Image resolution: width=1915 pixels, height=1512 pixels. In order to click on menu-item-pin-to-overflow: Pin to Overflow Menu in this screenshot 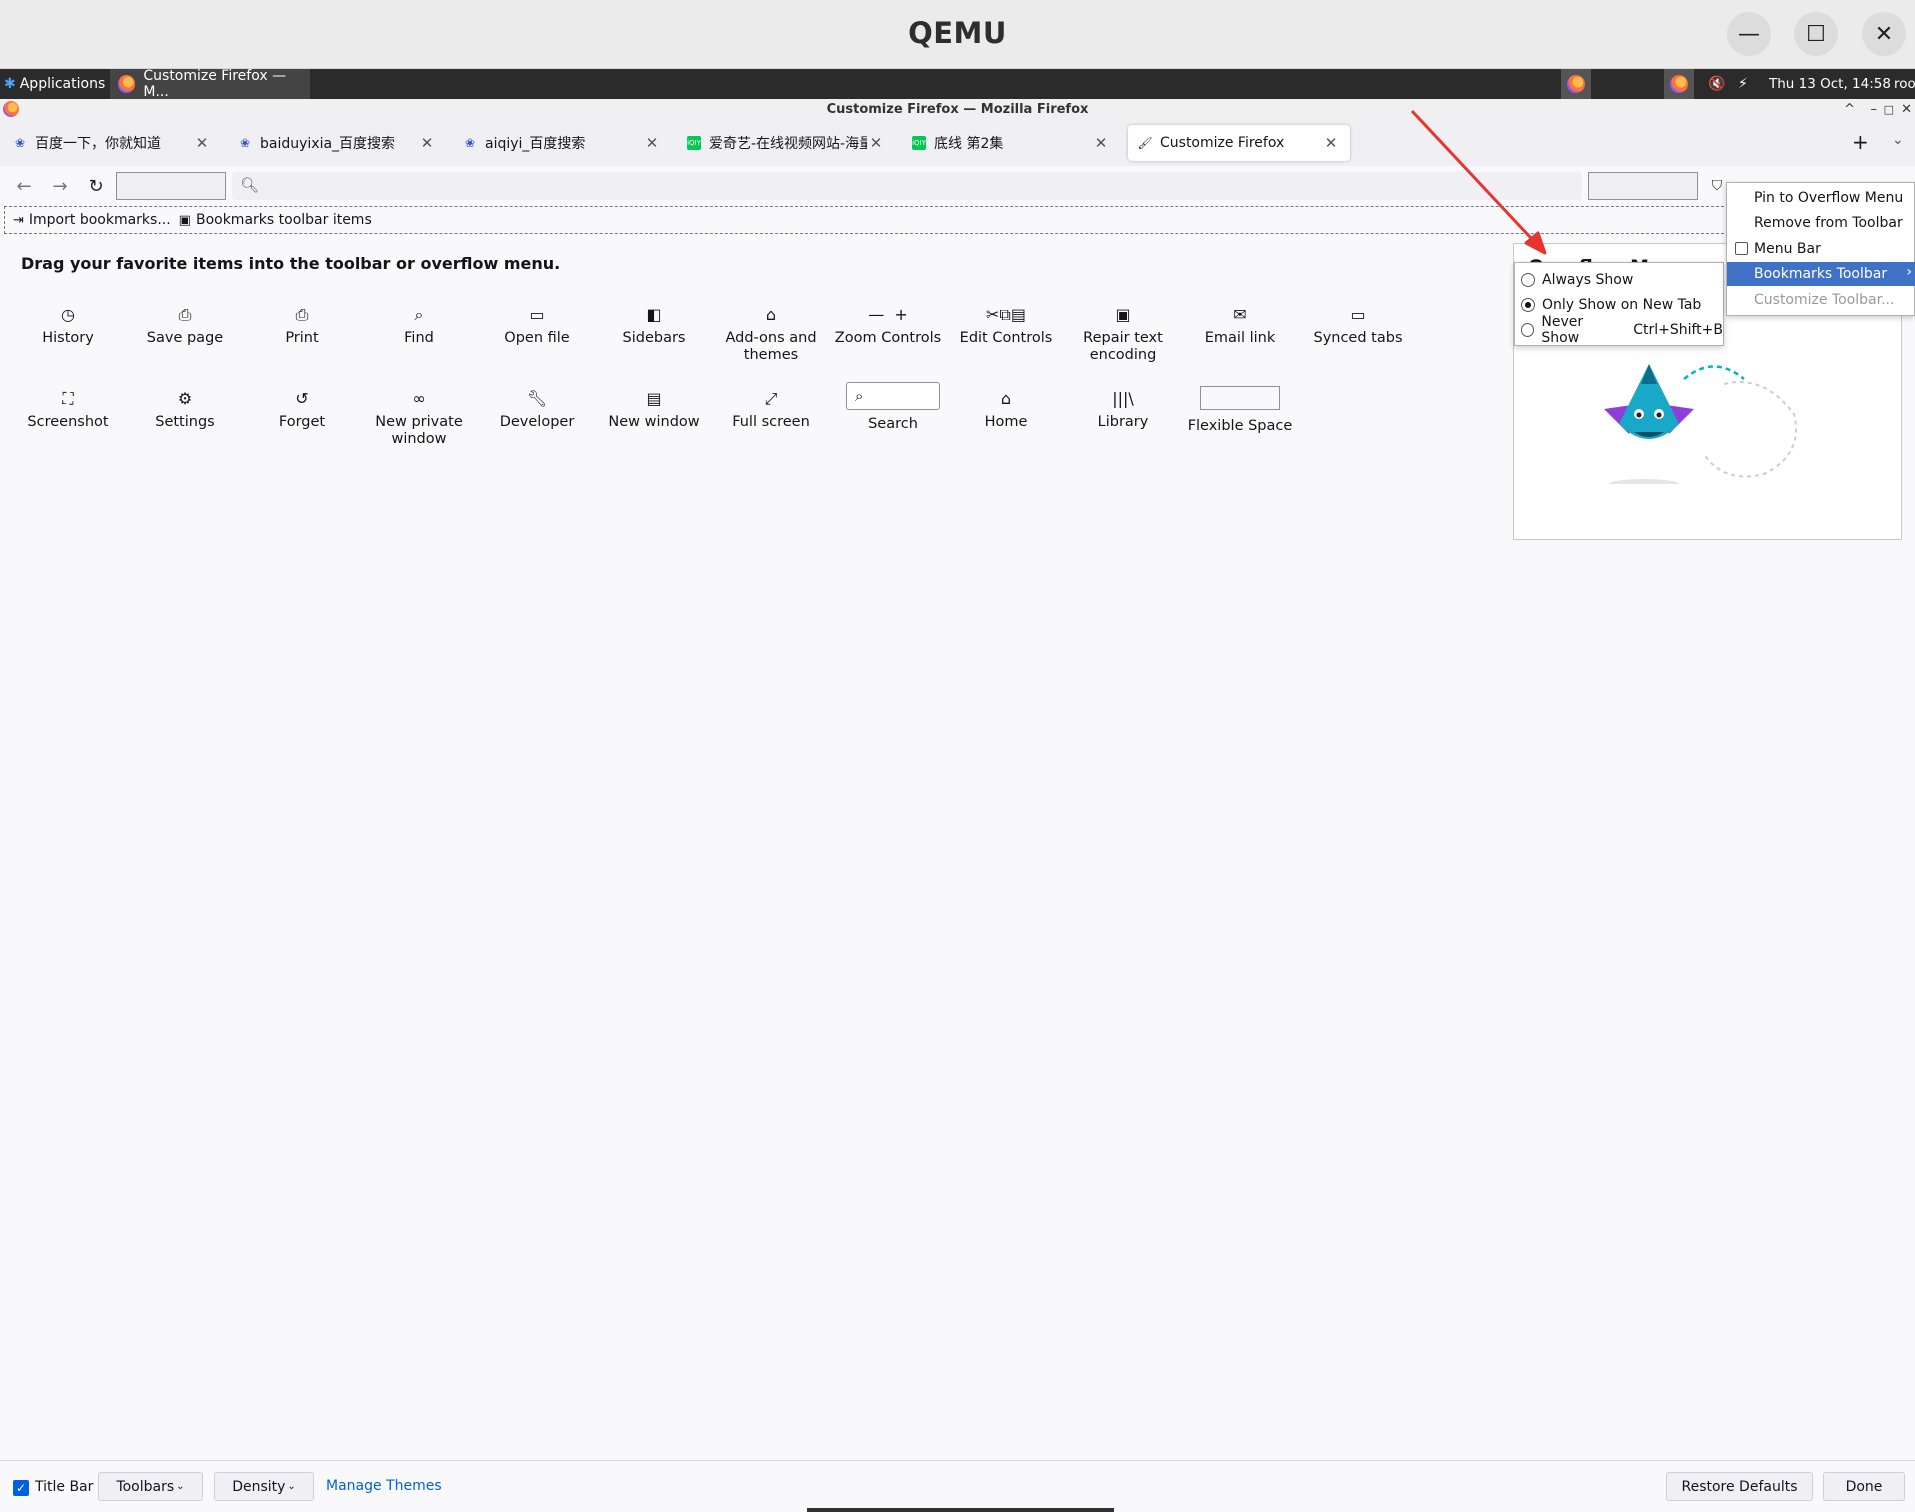, I will do `click(1821, 198)`.